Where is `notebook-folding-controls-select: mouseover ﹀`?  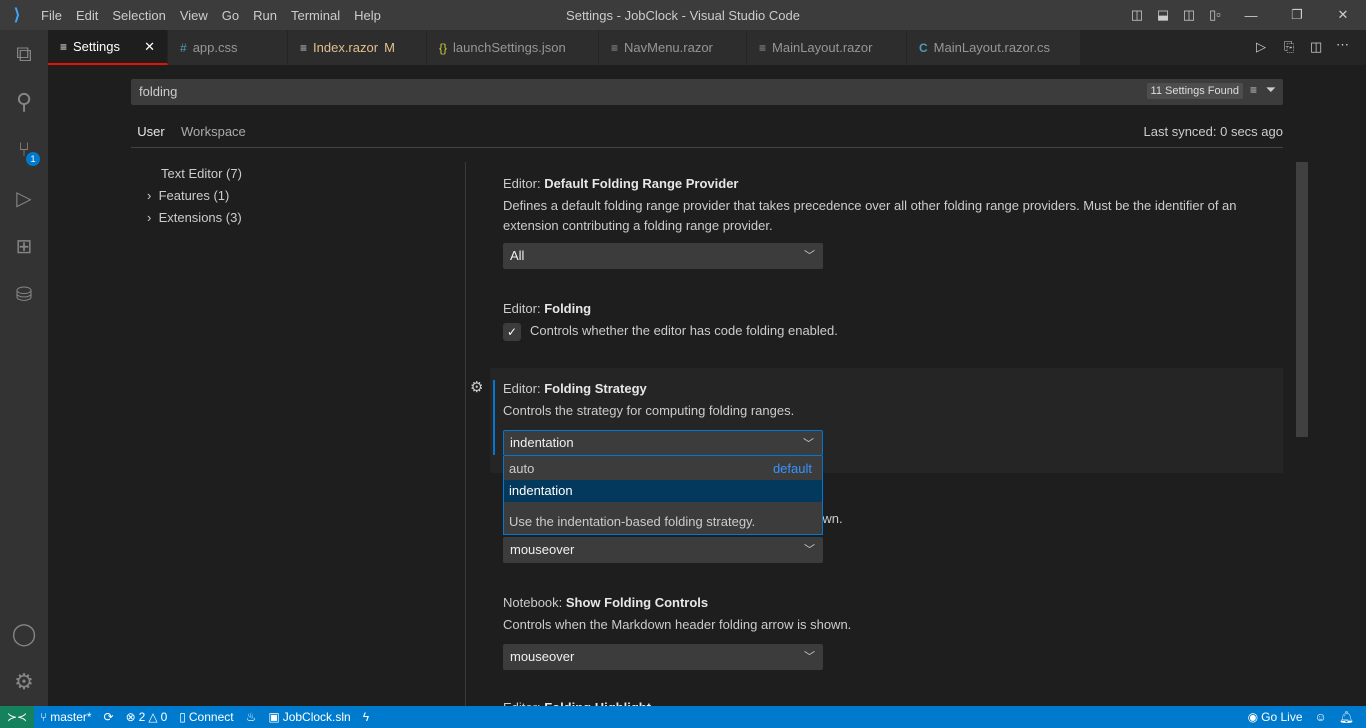 notebook-folding-controls-select: mouseover ﹀ is located at coordinates (663, 657).